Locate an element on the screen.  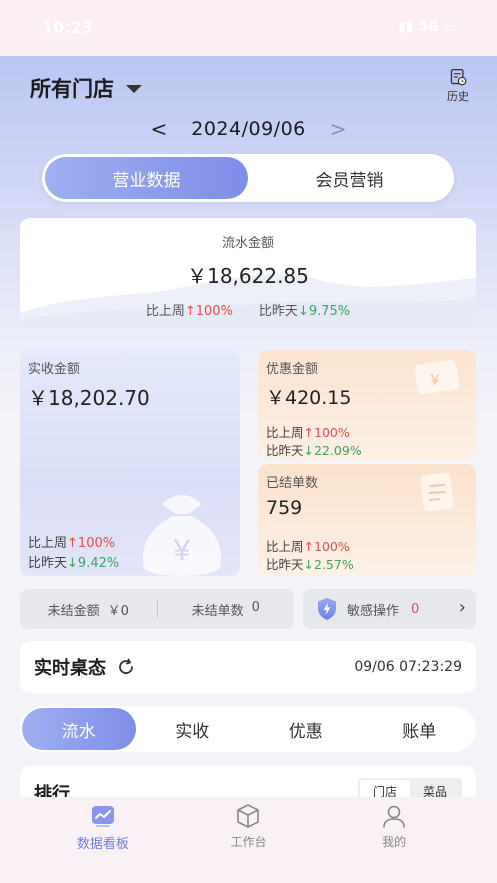
orders-title: 已结单数 is located at coordinates (292, 483).